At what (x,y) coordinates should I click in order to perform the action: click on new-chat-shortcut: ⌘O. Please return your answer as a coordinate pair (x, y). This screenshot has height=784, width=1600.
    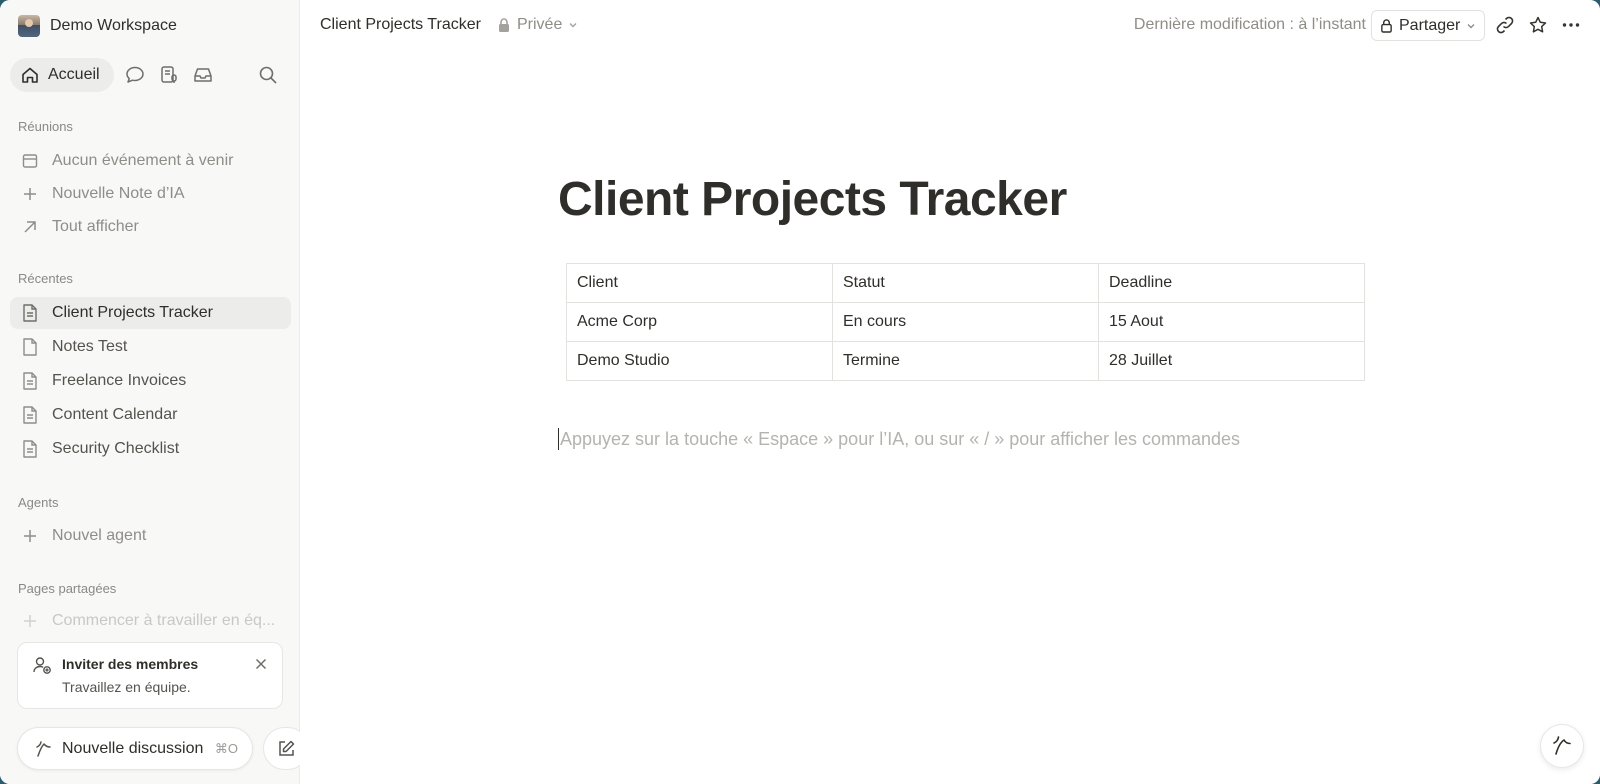
    Looking at the image, I should click on (226, 748).